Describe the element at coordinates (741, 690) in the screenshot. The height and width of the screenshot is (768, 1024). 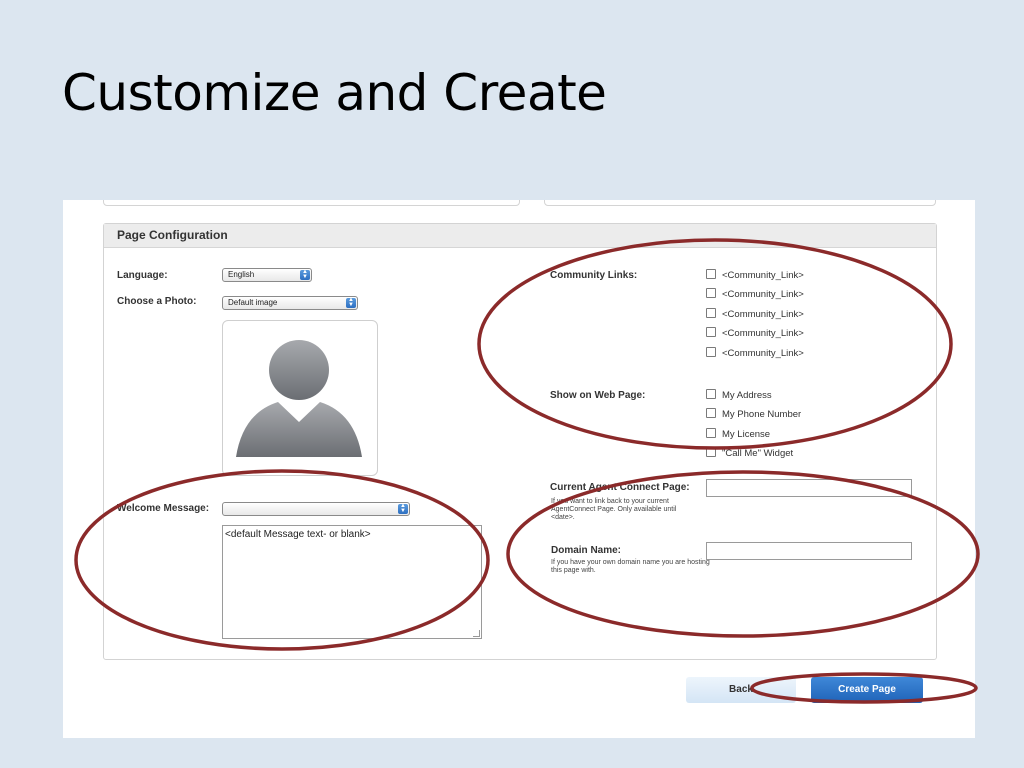
I see `back-button: Back` at that location.